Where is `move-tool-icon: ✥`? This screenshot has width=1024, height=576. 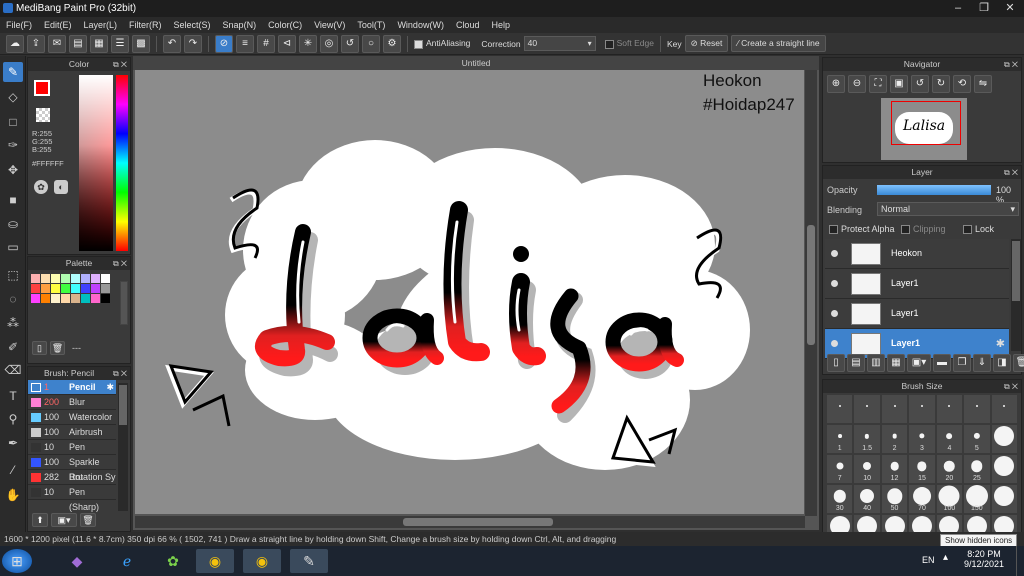
move-tool-icon: ✥ is located at coordinates (13, 170).